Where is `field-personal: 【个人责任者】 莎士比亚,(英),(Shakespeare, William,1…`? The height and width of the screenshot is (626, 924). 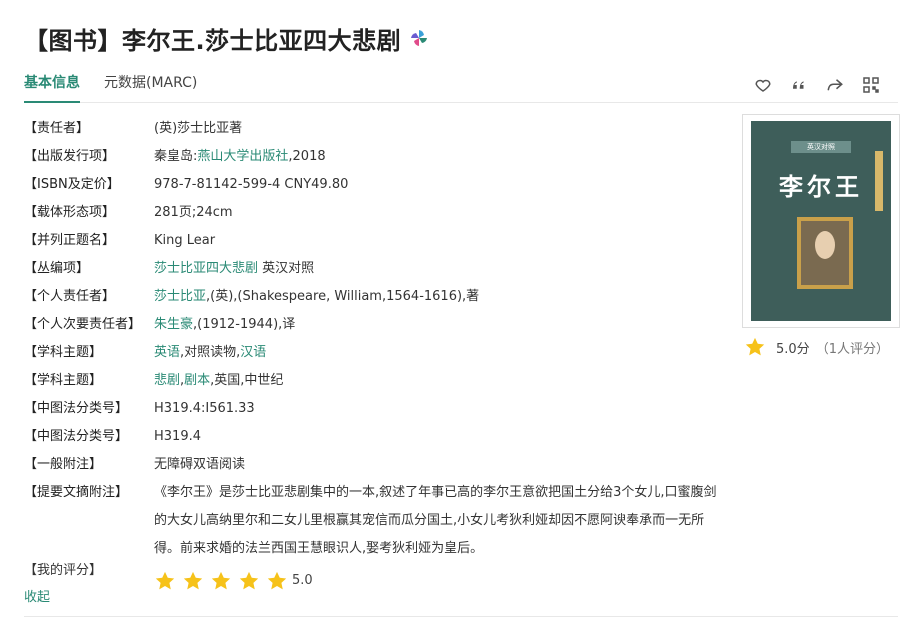
field-personal: 【个人责任者】 莎士比亚,(英),(Shakespeare, William,1… is located at coordinates (374, 297).